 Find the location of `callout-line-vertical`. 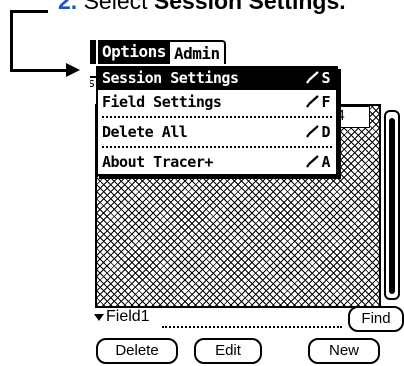

callout-line-vertical is located at coordinates (11, 41).